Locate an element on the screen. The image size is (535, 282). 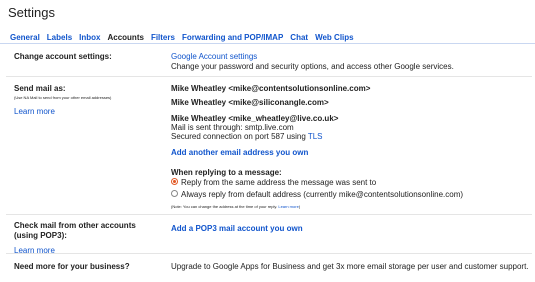
tab-labels: Labels is located at coordinates (59, 37).